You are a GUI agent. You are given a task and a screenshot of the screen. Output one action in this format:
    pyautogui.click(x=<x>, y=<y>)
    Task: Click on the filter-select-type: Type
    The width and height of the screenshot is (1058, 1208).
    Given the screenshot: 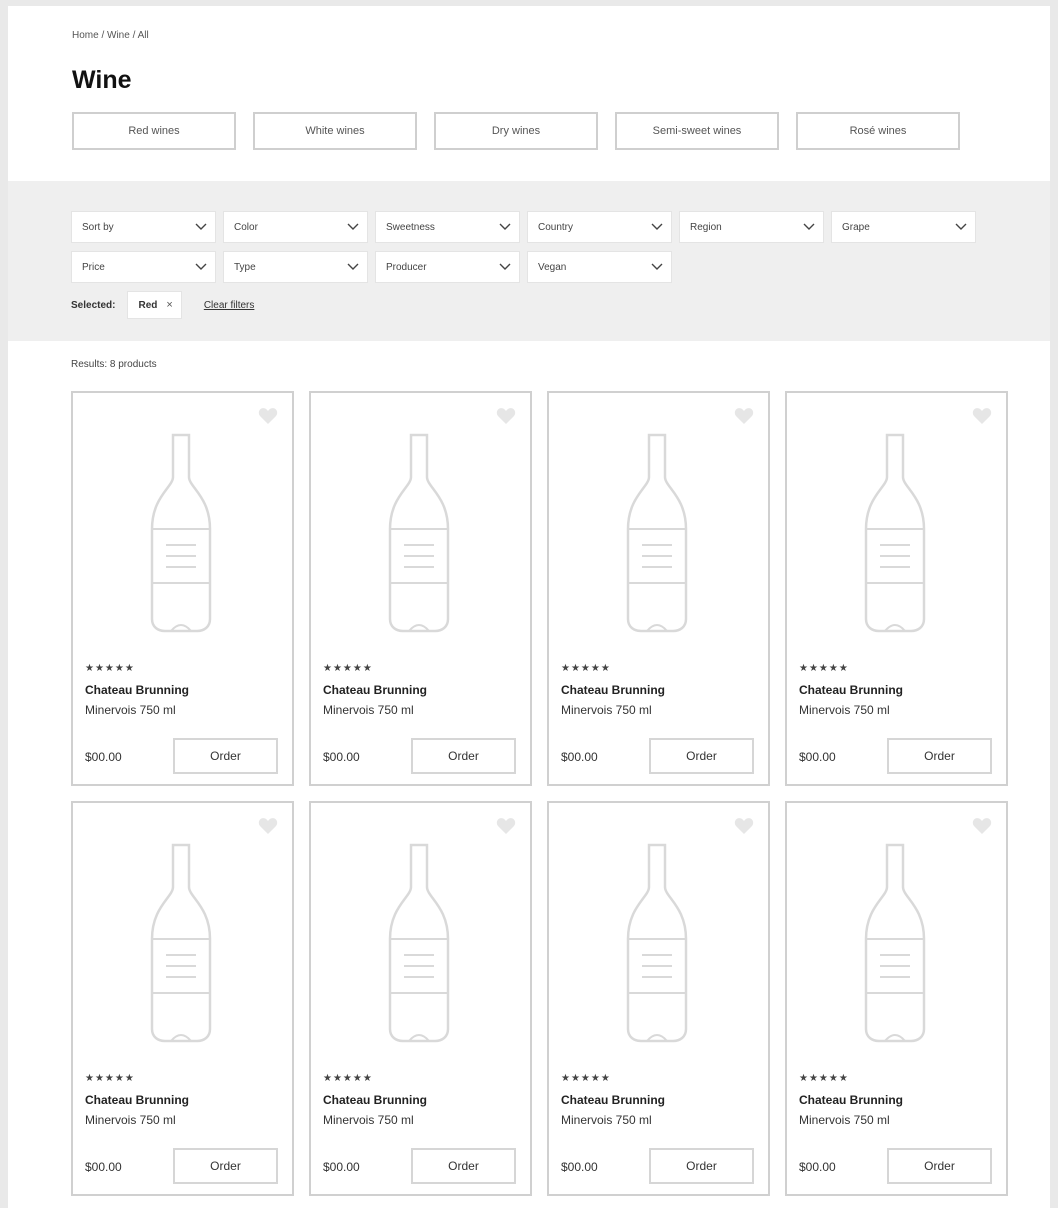 What is the action you would take?
    pyautogui.click(x=295, y=267)
    